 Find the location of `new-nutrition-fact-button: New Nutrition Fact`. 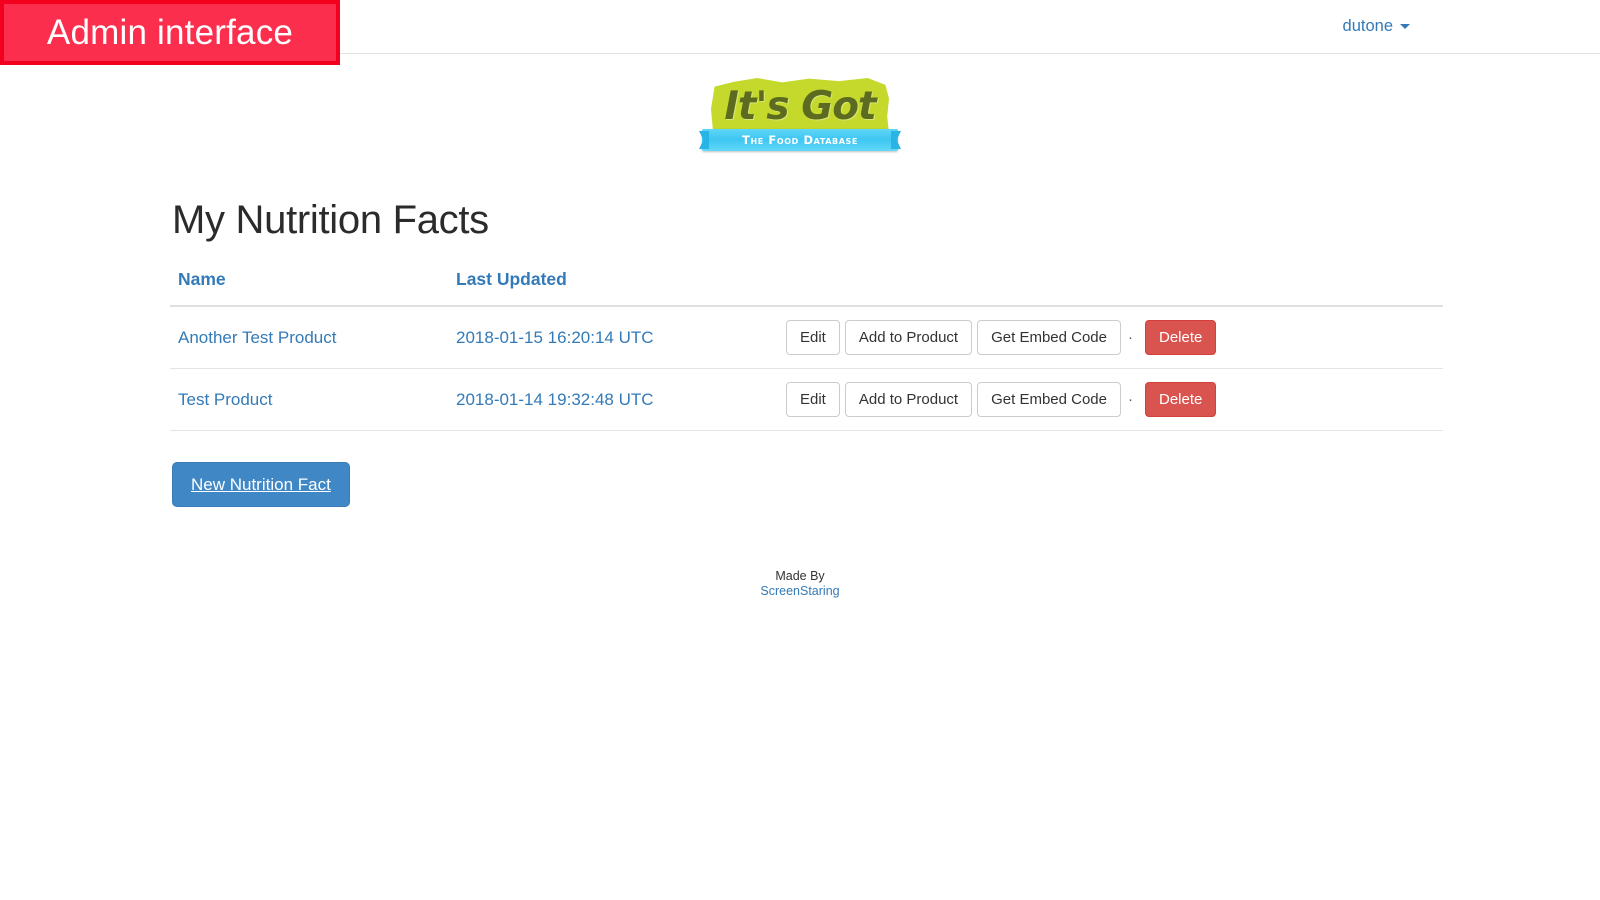

new-nutrition-fact-button: New Nutrition Fact is located at coordinates (261, 484).